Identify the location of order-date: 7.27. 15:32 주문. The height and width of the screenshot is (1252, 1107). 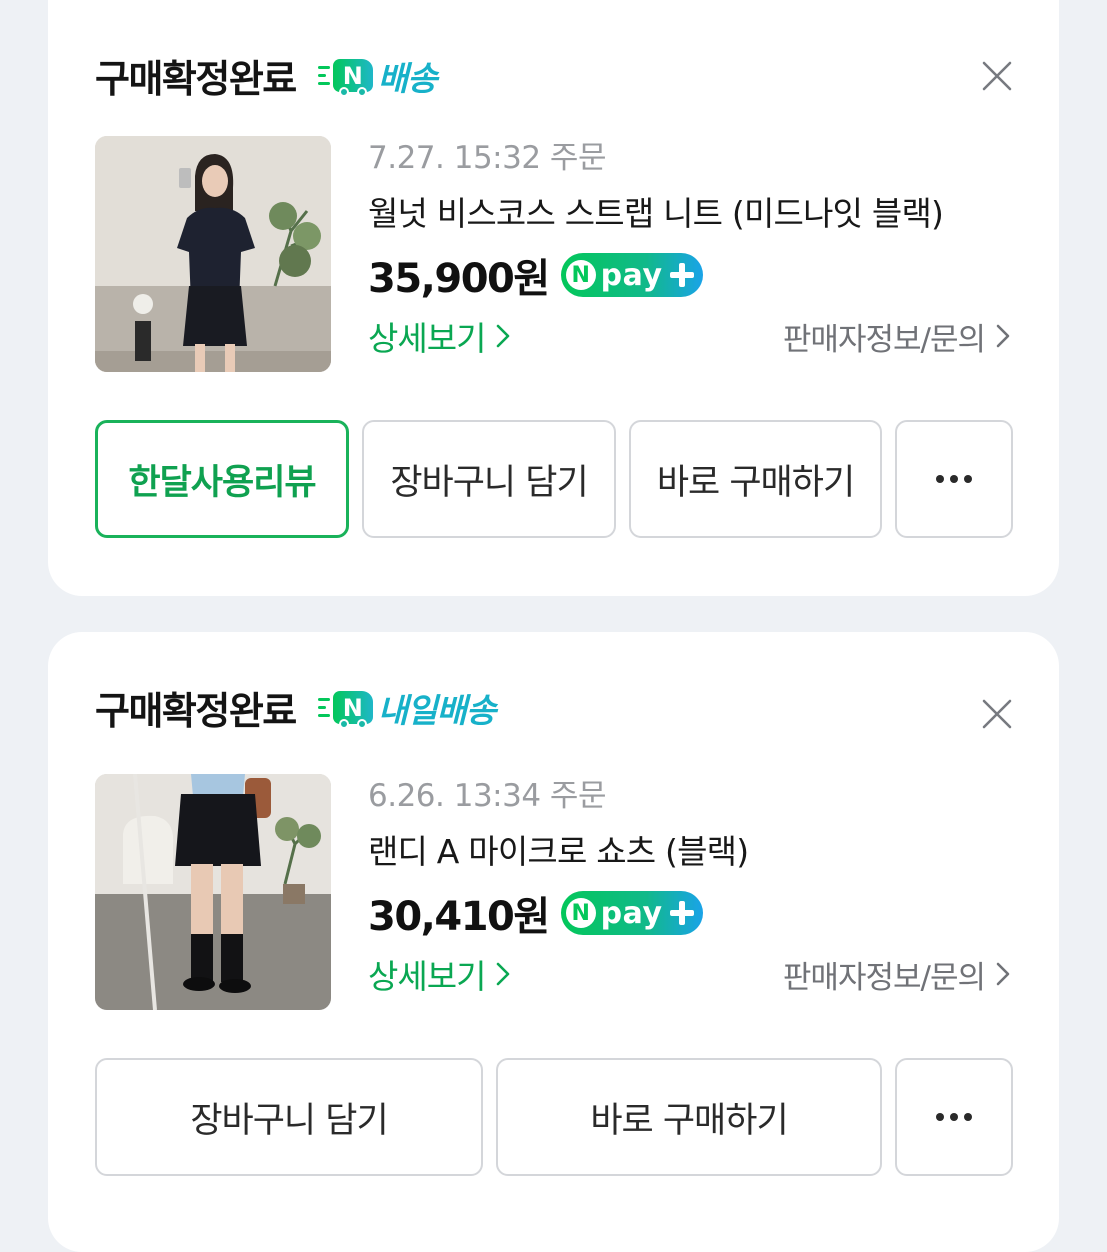
(487, 158).